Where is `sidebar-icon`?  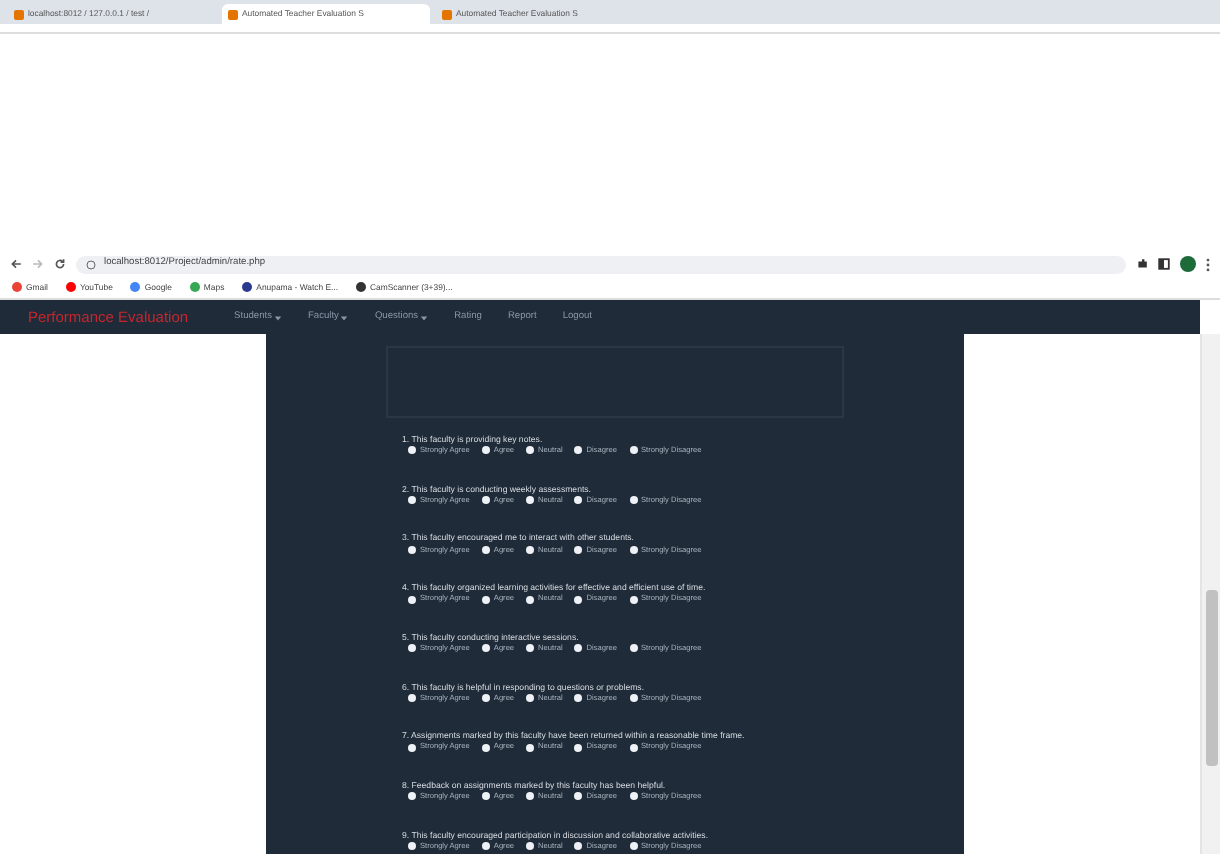 sidebar-icon is located at coordinates (1164, 264).